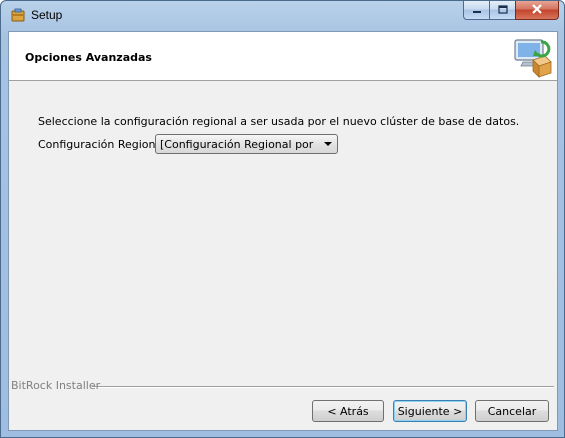  I want to click on minimize-button, so click(476, 10).